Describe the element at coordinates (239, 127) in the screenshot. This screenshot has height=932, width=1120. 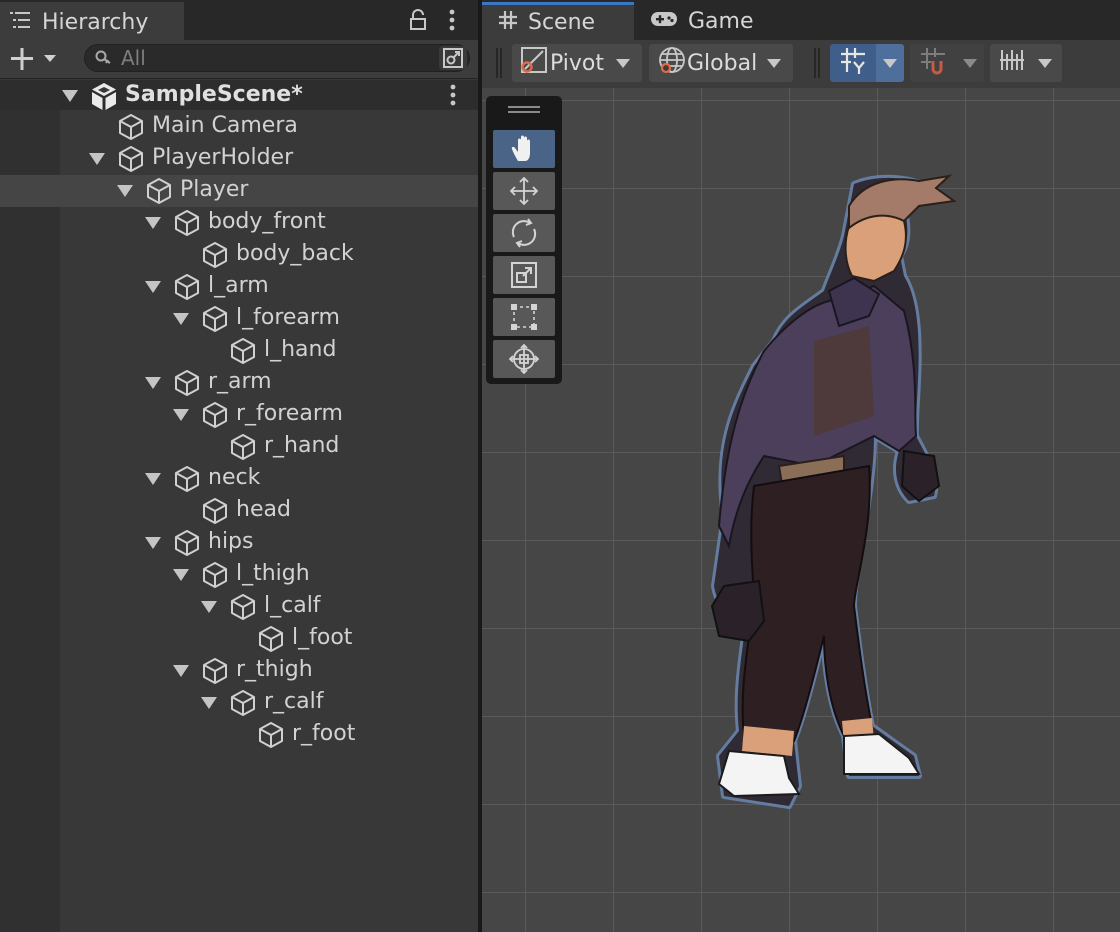
I see `tree-row: Main Camera` at that location.